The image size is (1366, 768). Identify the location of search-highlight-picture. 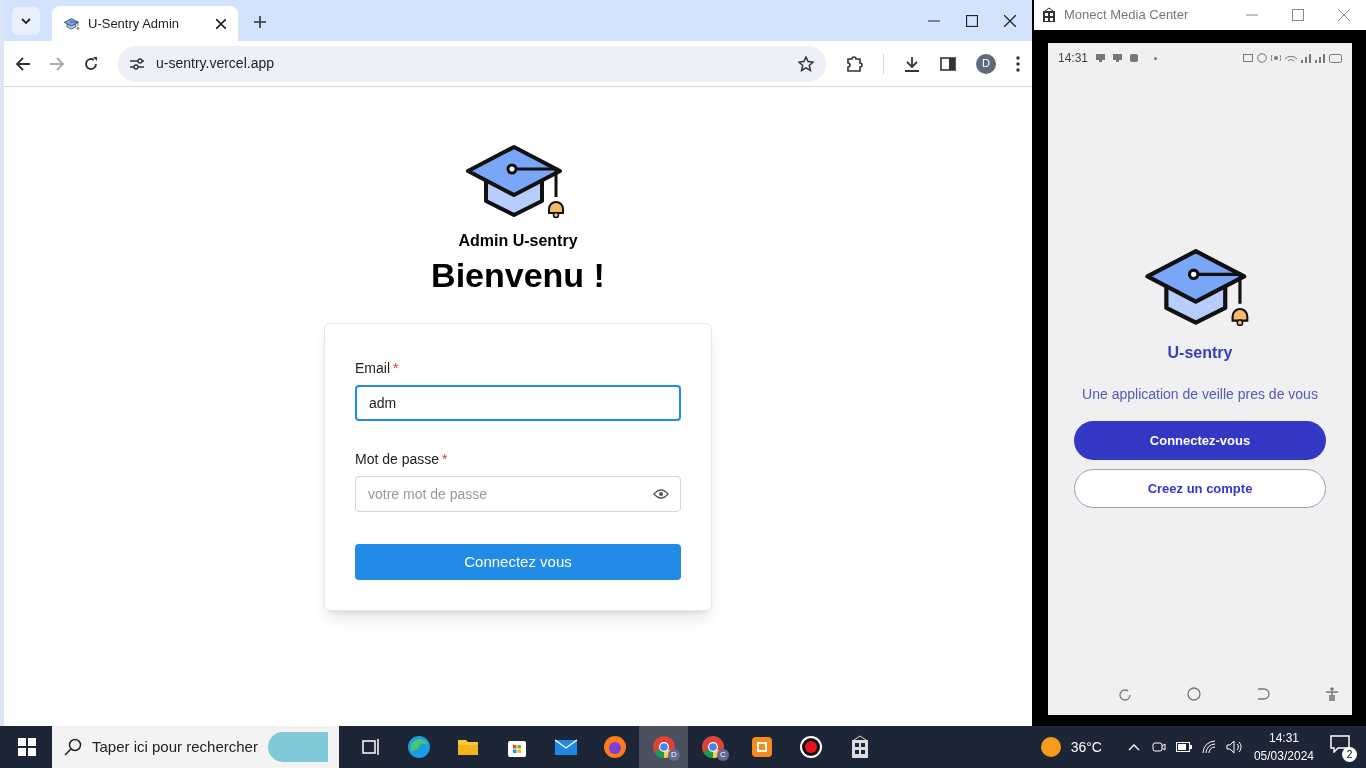
(297, 747).